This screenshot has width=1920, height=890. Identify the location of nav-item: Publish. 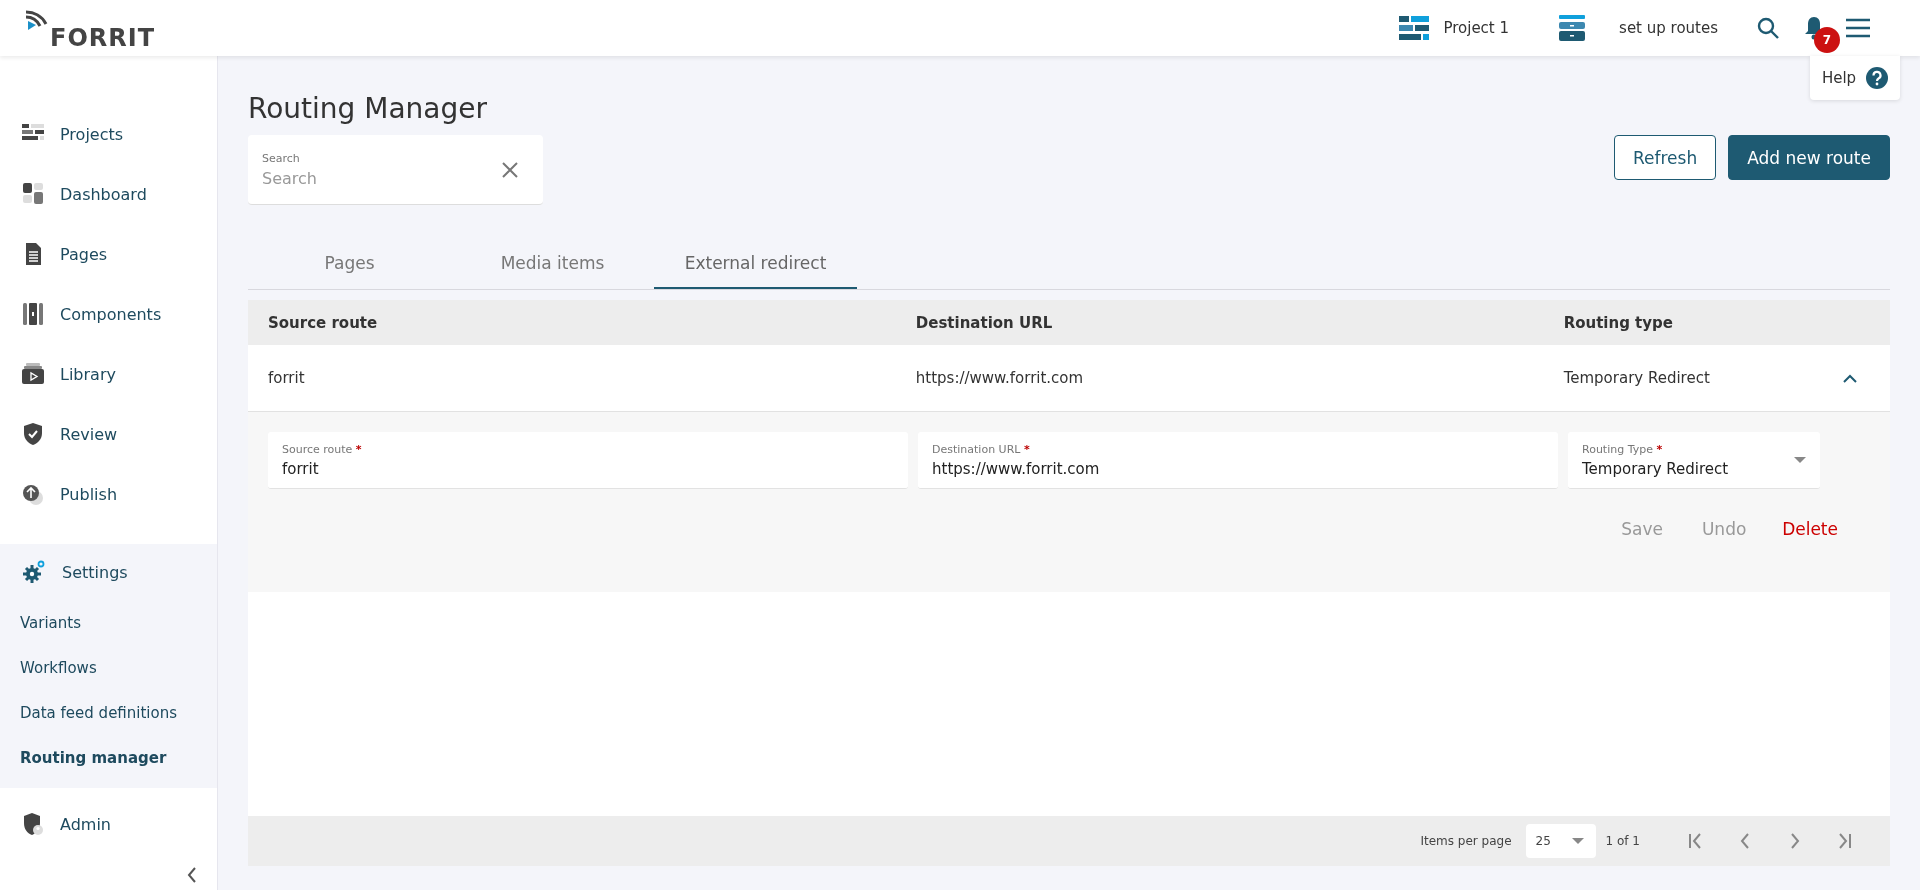
(108, 494).